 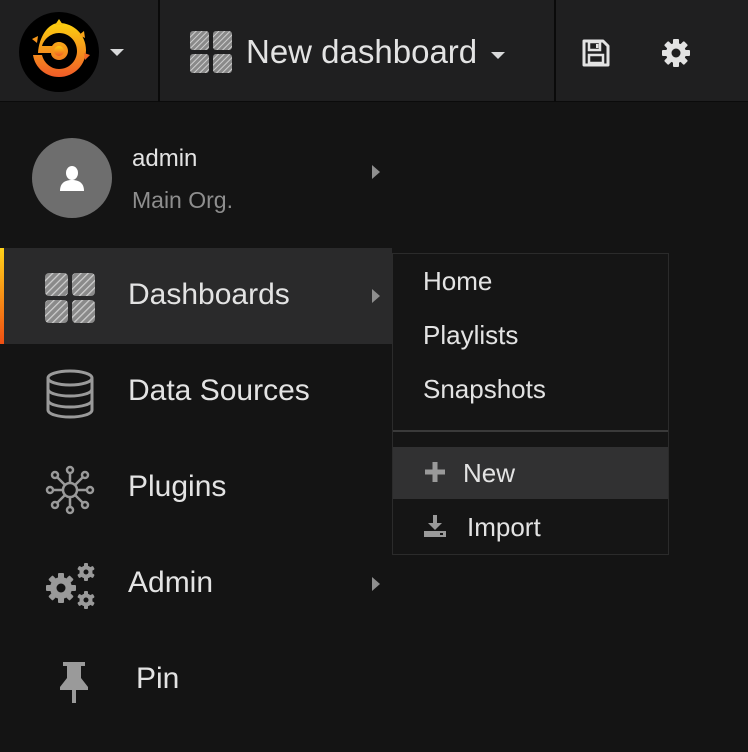 I want to click on database-icon, so click(x=70, y=394).